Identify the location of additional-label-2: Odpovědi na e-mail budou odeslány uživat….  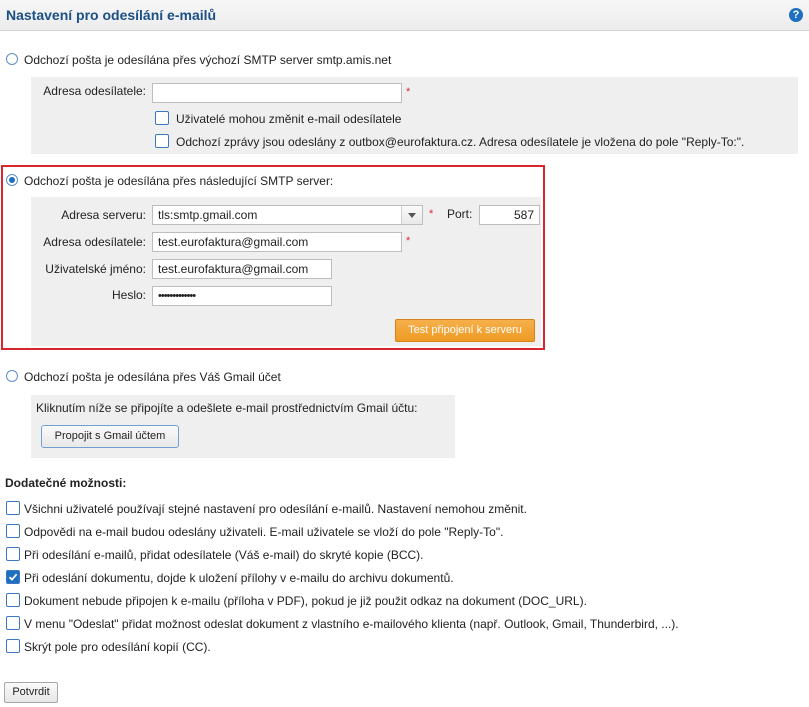
(264, 532).